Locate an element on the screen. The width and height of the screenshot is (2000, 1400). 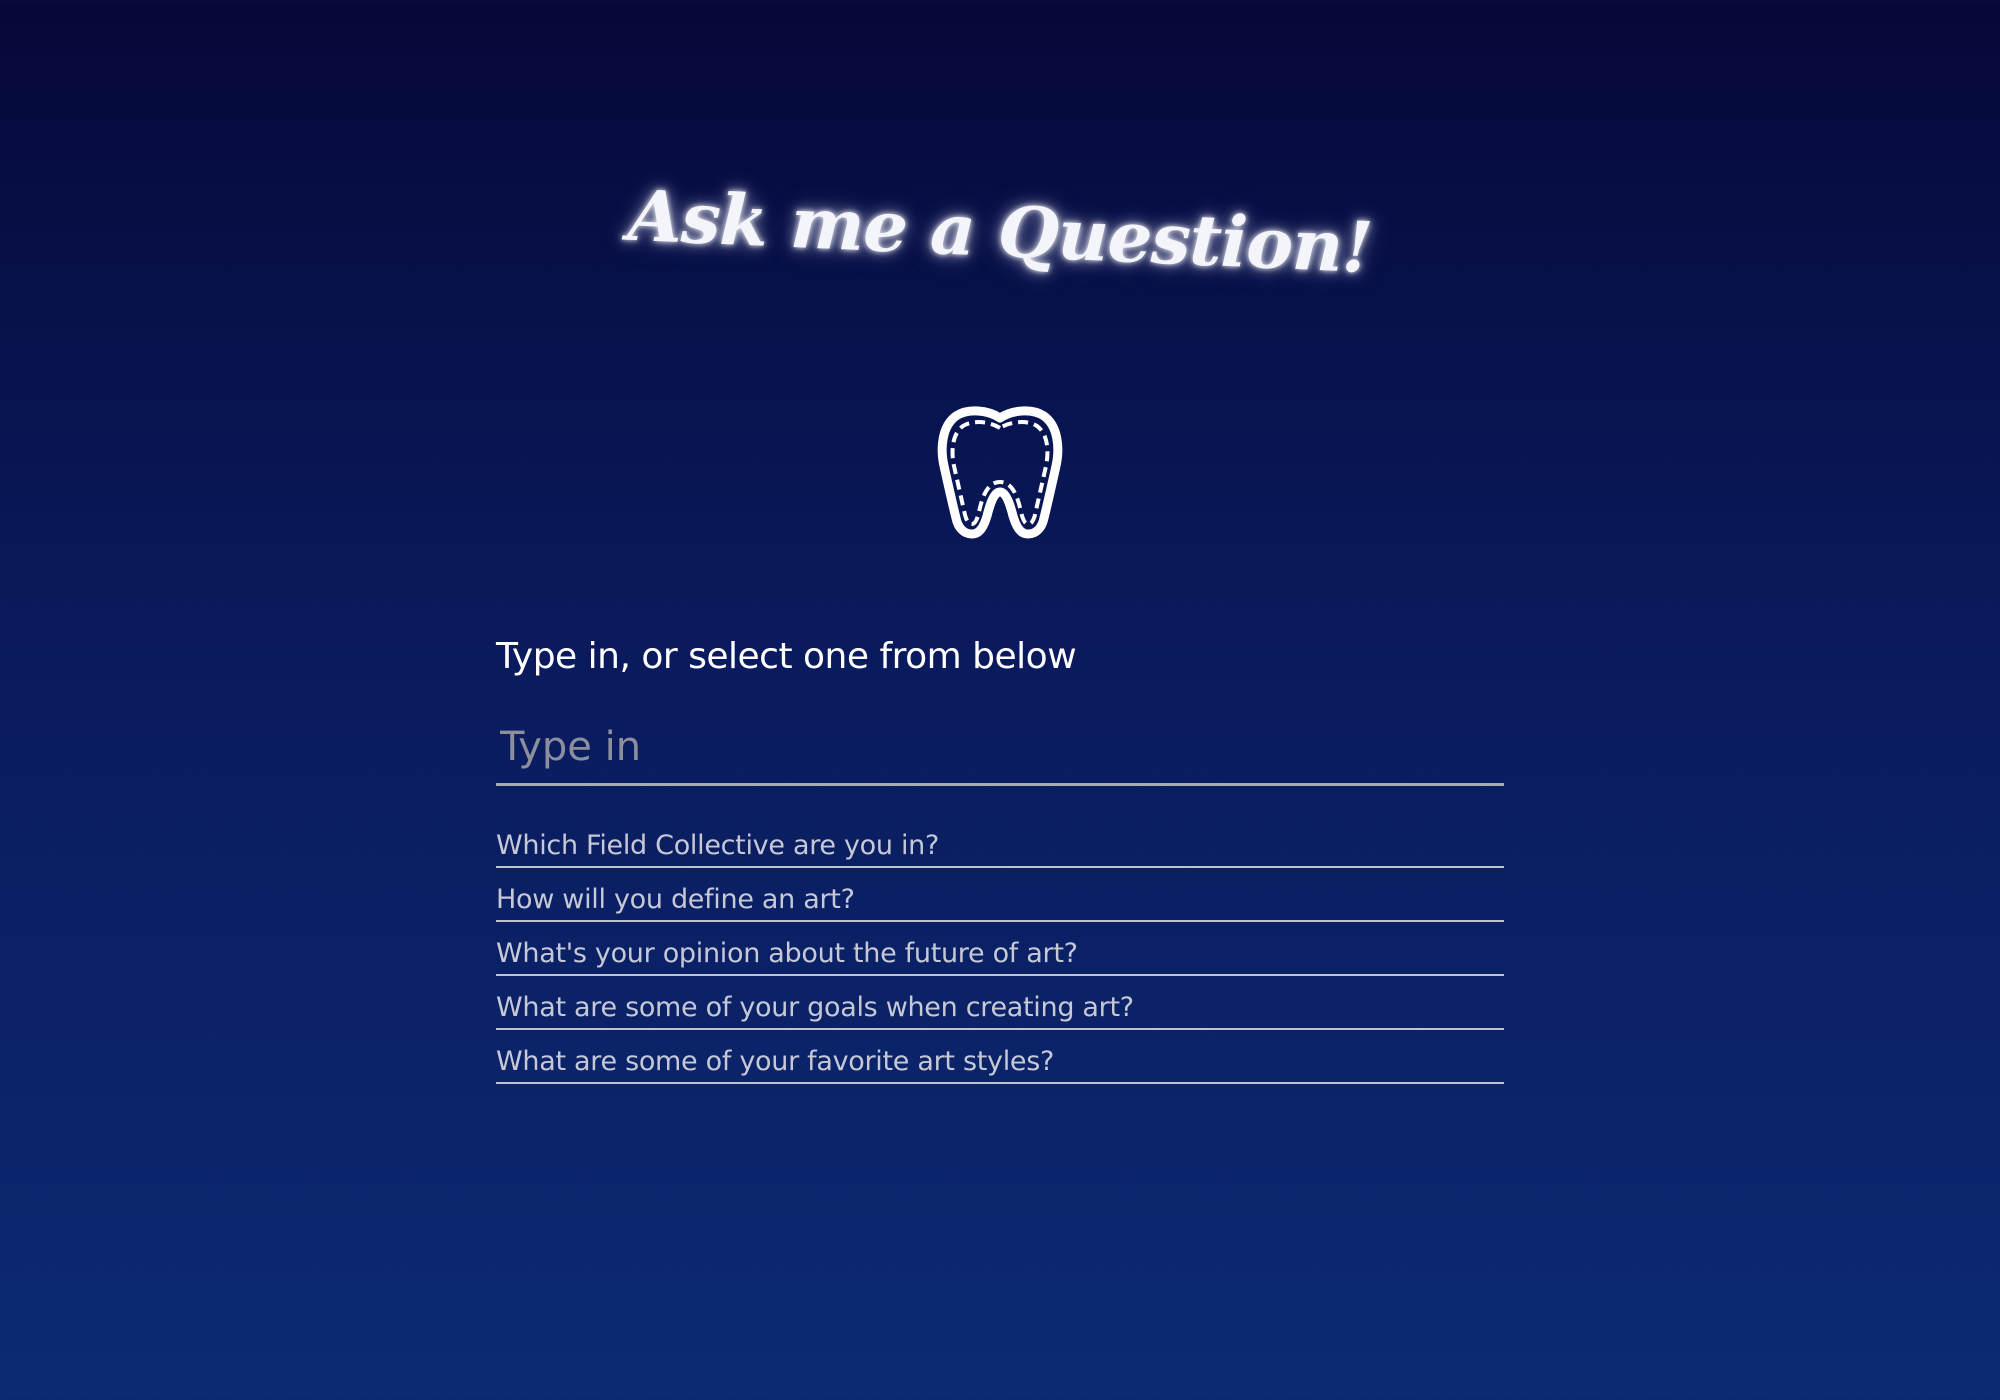
suggested-question-option: Which Field Collective are you in? is located at coordinates (1000, 842).